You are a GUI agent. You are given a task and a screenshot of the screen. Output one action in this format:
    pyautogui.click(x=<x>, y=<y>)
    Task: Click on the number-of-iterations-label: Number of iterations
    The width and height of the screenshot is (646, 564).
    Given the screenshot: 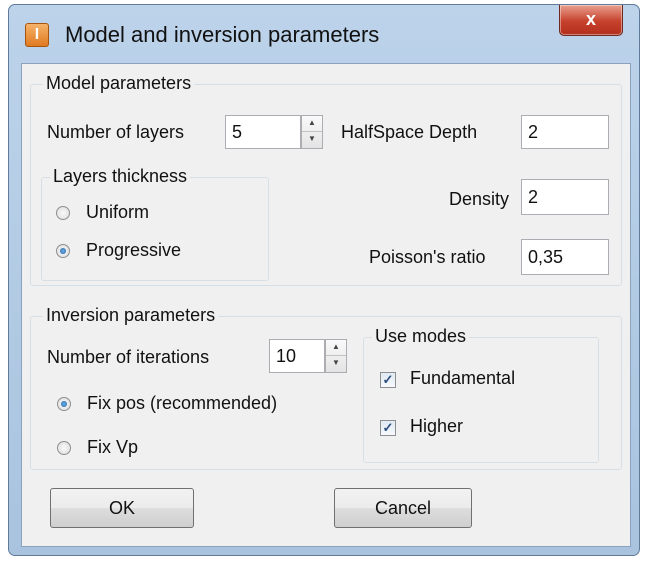 What is the action you would take?
    pyautogui.click(x=128, y=357)
    